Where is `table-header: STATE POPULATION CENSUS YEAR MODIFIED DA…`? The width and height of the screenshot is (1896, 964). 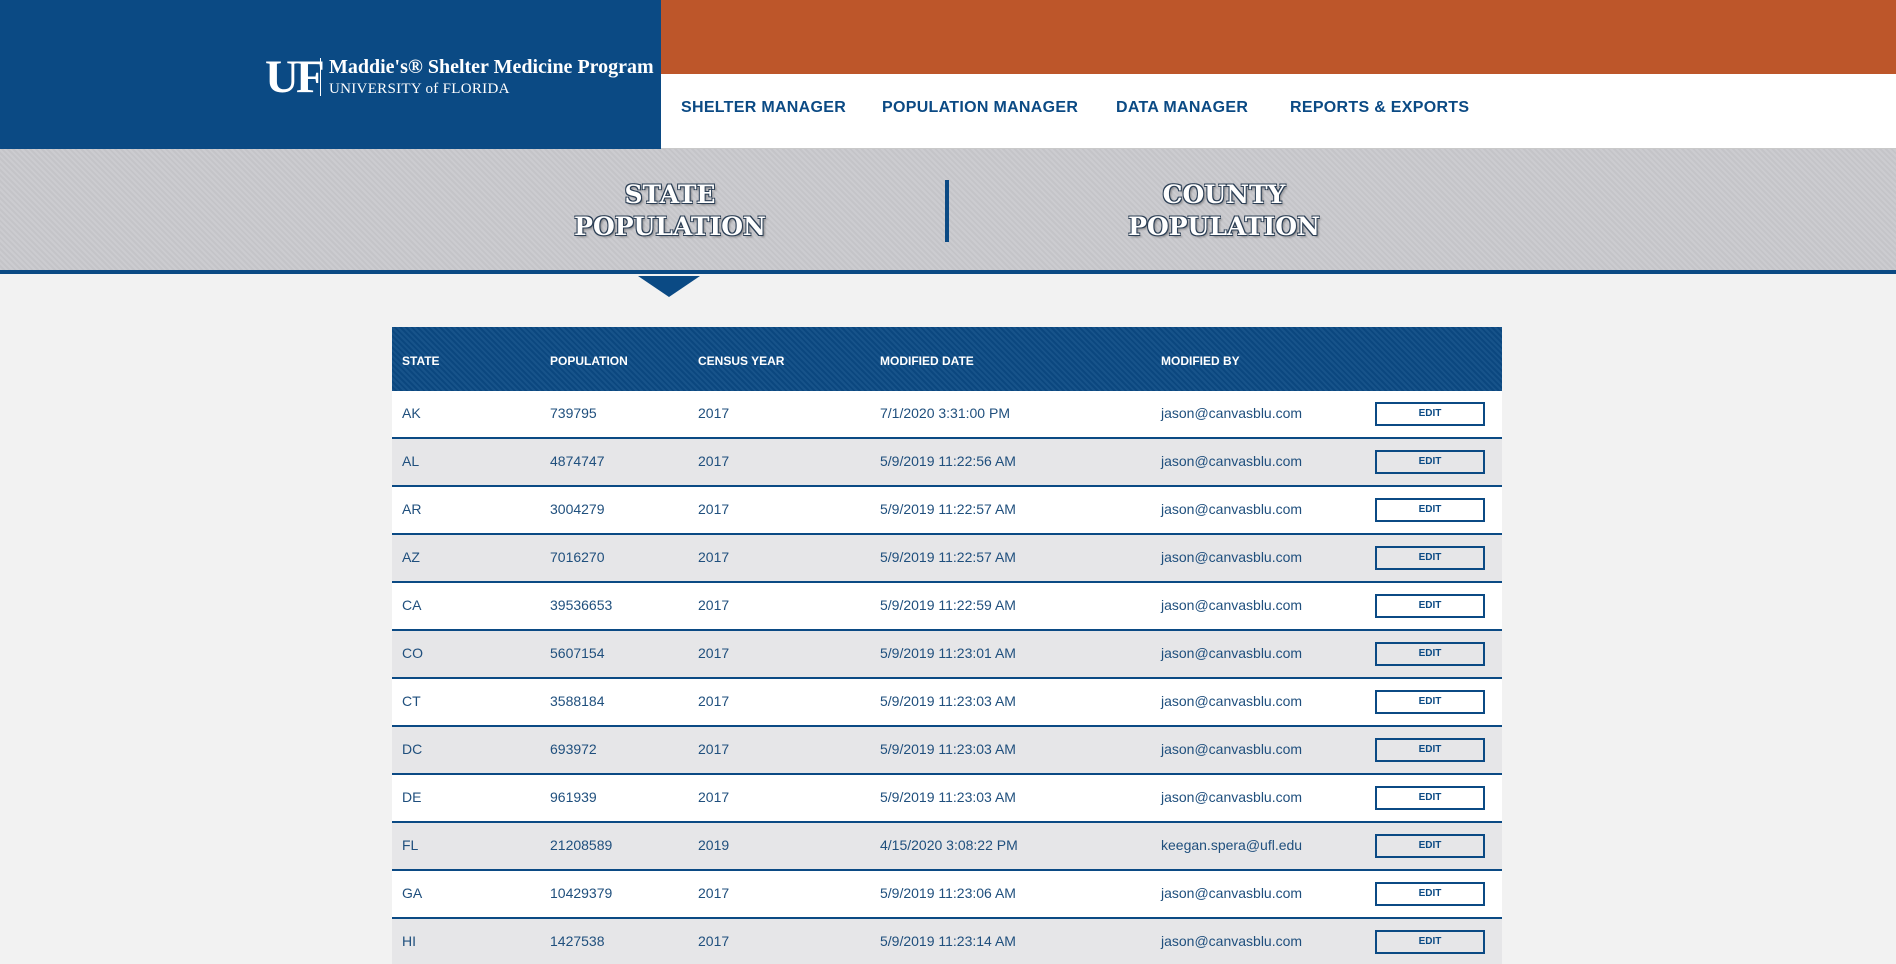 table-header: STATE POPULATION CENSUS YEAR MODIFIED DA… is located at coordinates (947, 359).